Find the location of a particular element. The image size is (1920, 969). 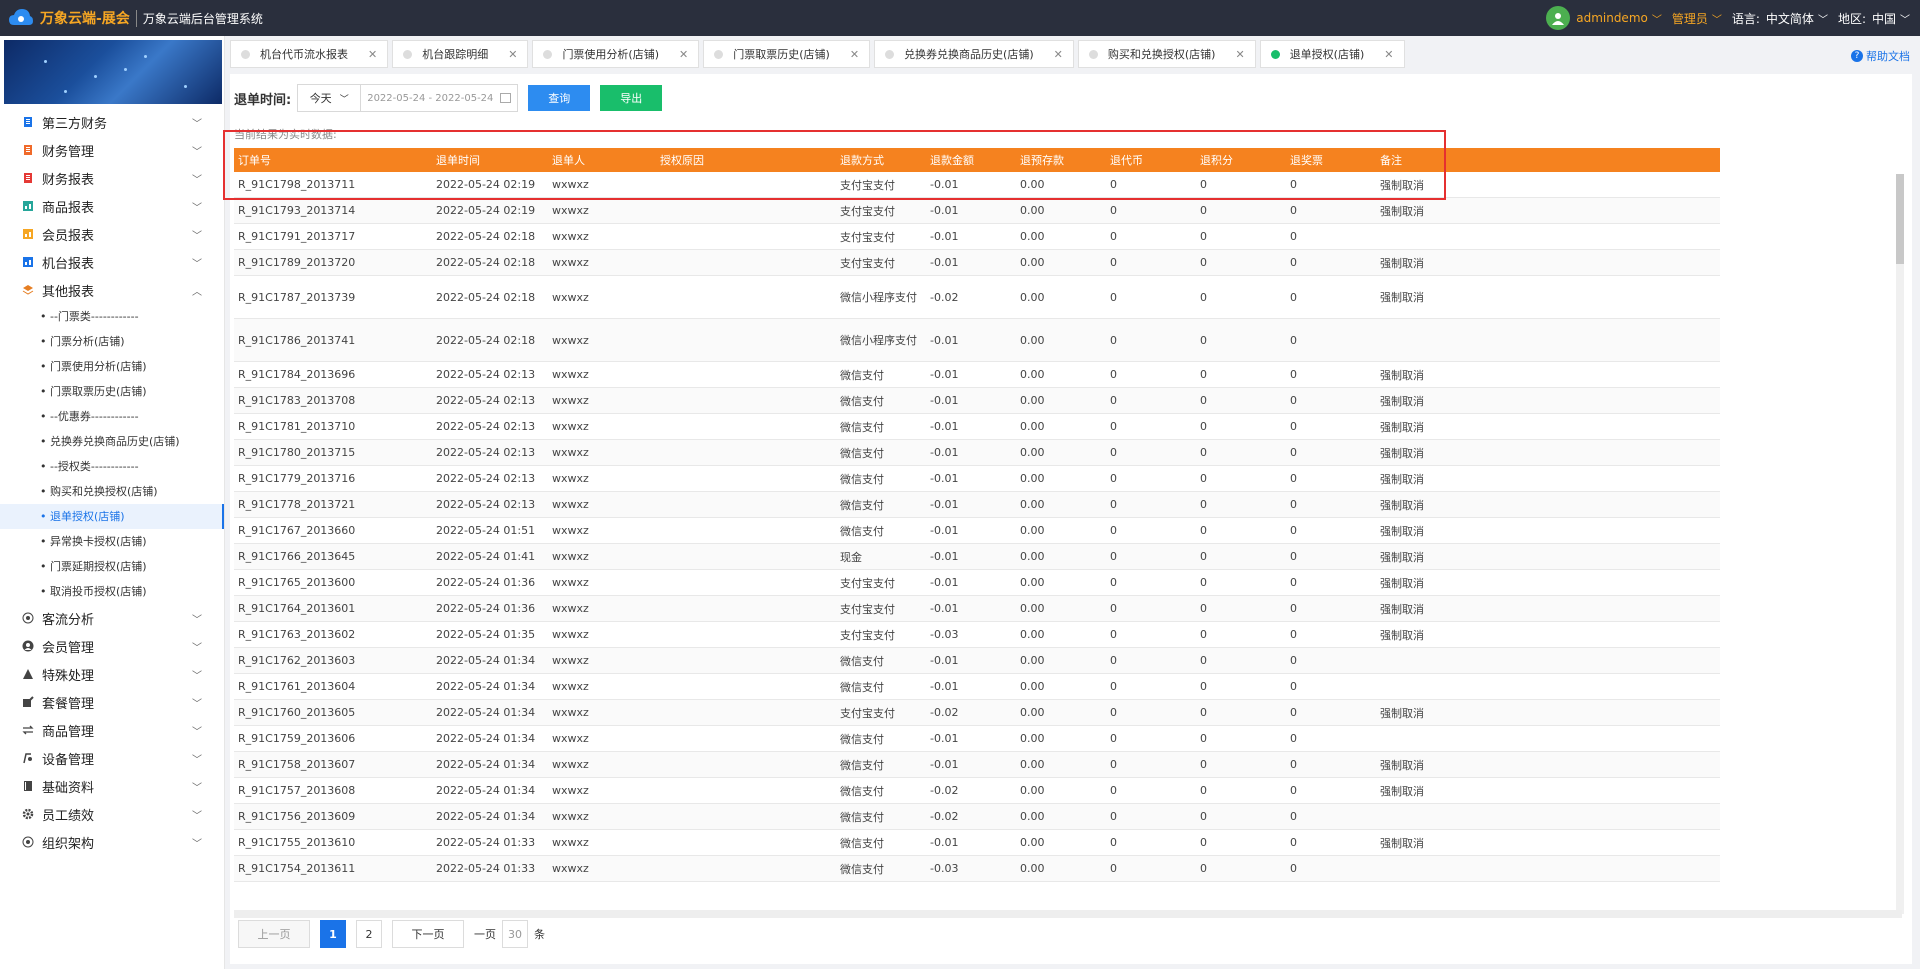

sidebar-subitem: • 取消投币授权(店铺) is located at coordinates (112, 591).